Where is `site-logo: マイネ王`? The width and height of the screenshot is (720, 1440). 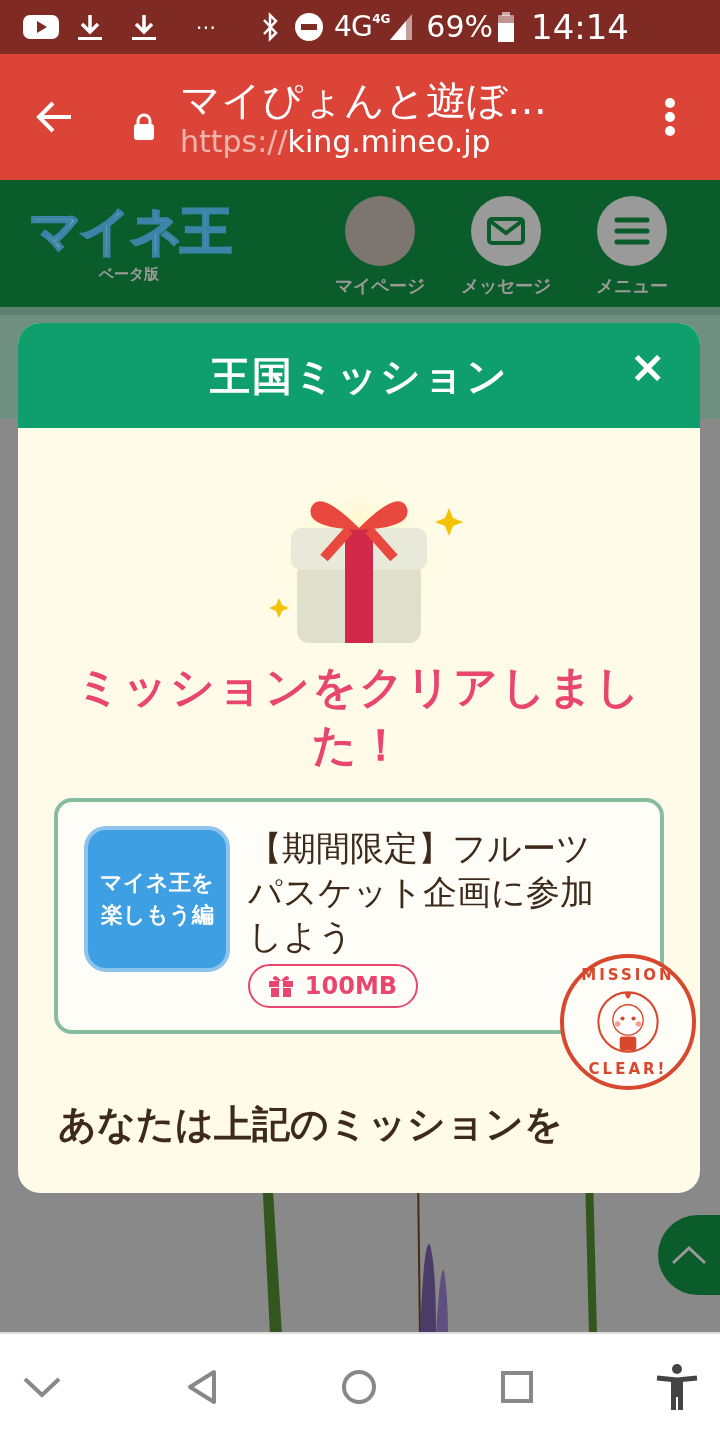
site-logo: マイネ王 is located at coordinates (129, 231).